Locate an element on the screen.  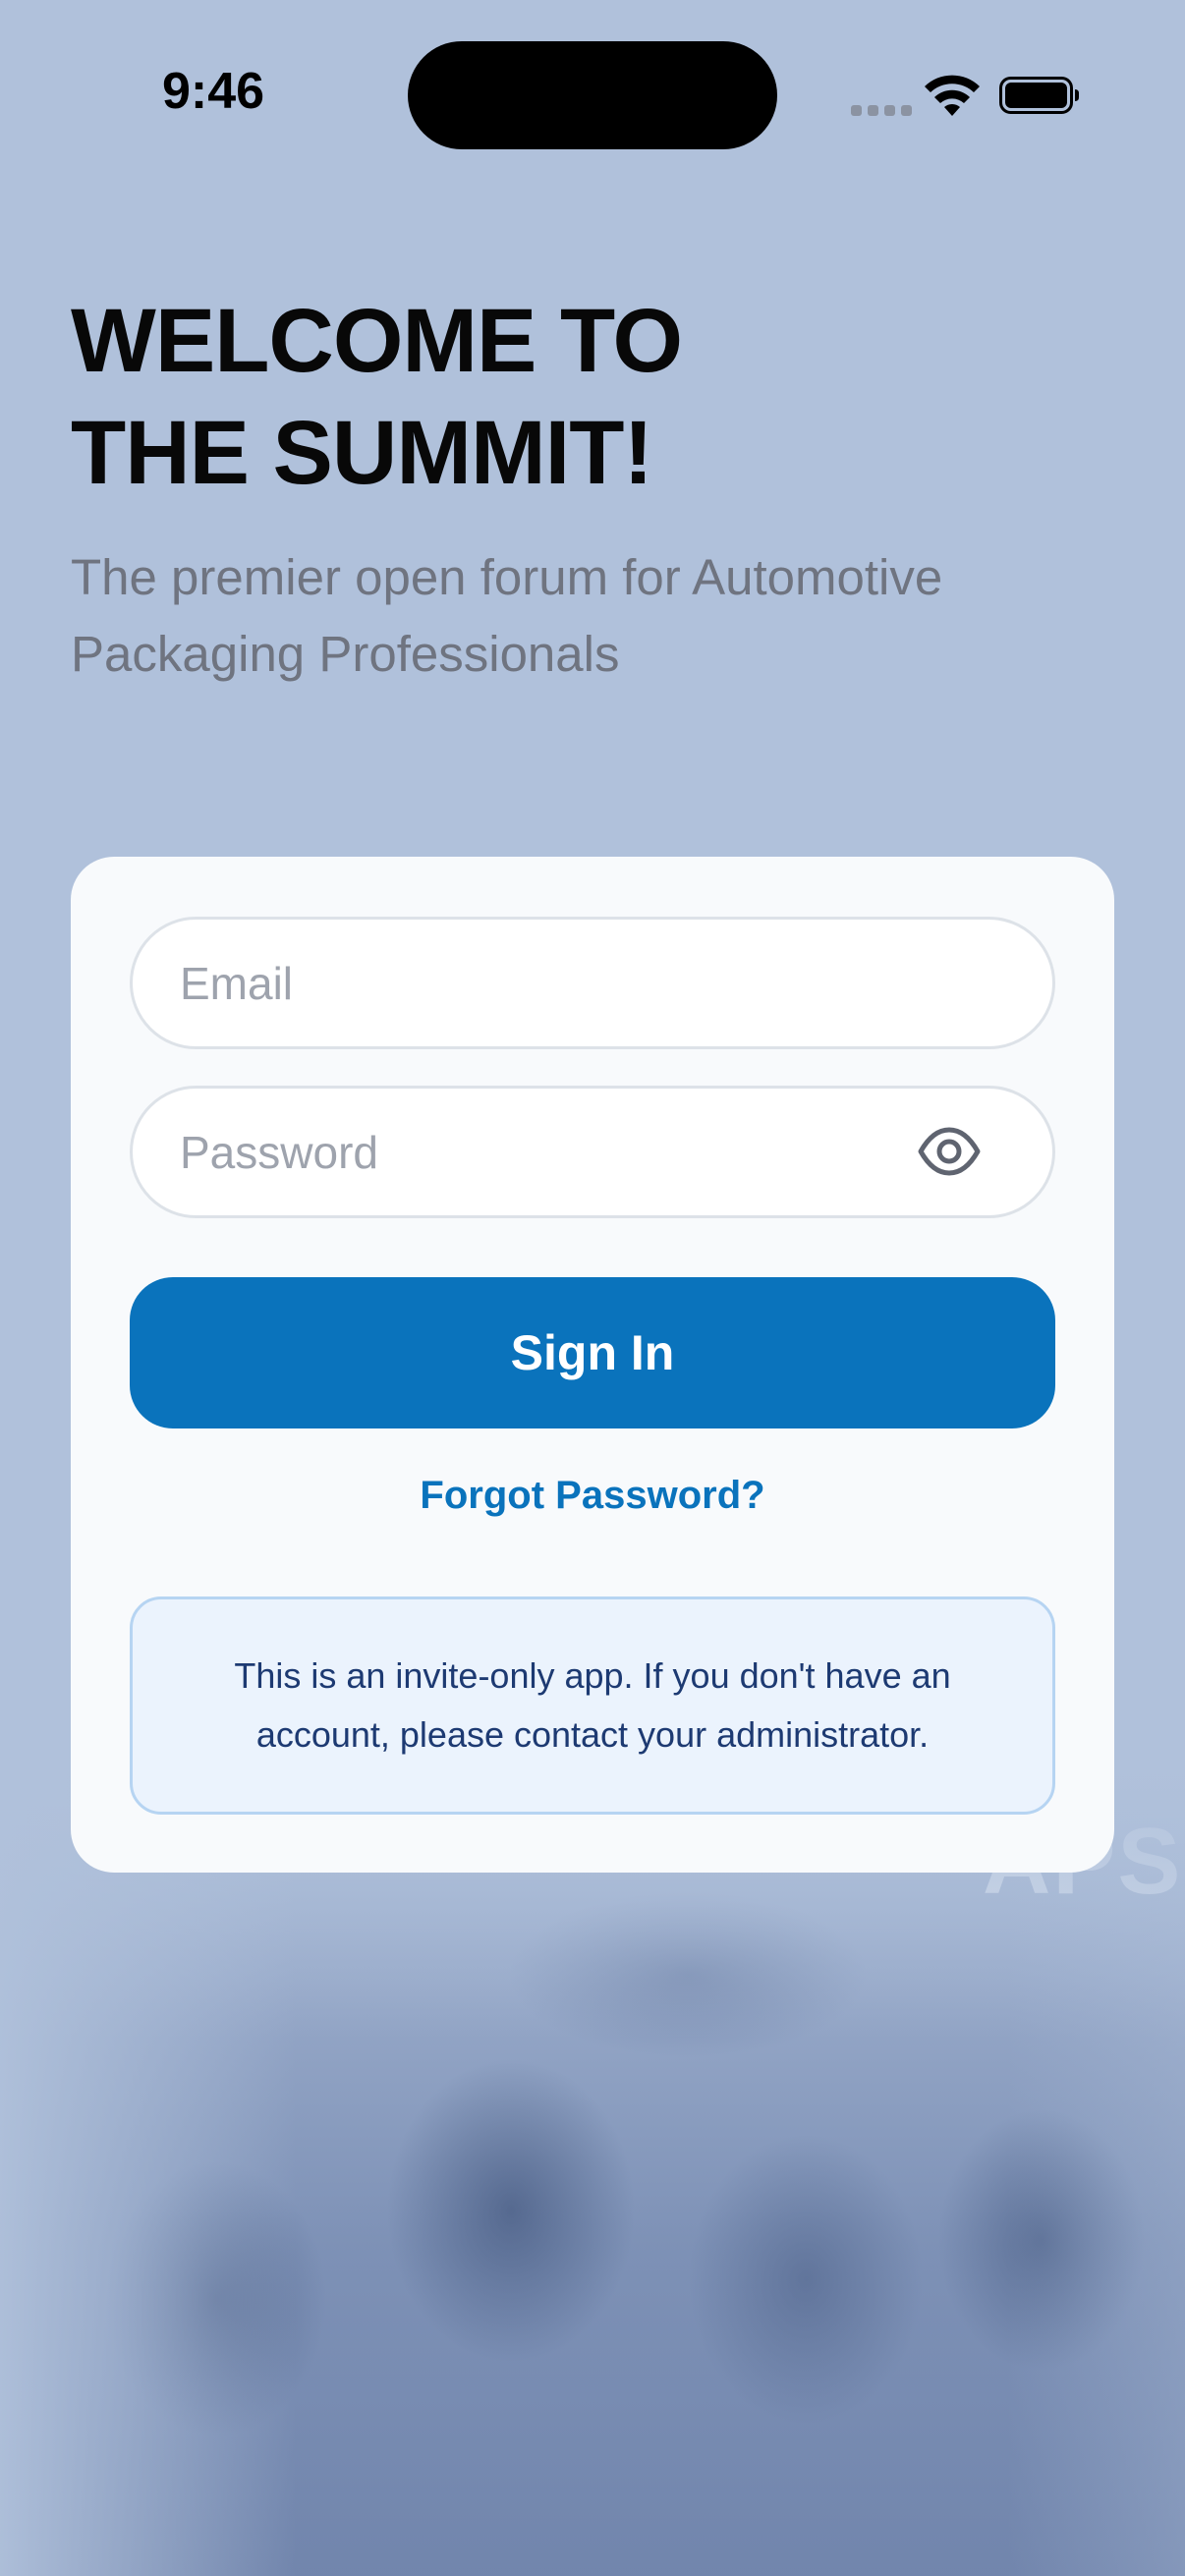
forgot-password-link: Forgot Password? is located at coordinates (592, 1496).